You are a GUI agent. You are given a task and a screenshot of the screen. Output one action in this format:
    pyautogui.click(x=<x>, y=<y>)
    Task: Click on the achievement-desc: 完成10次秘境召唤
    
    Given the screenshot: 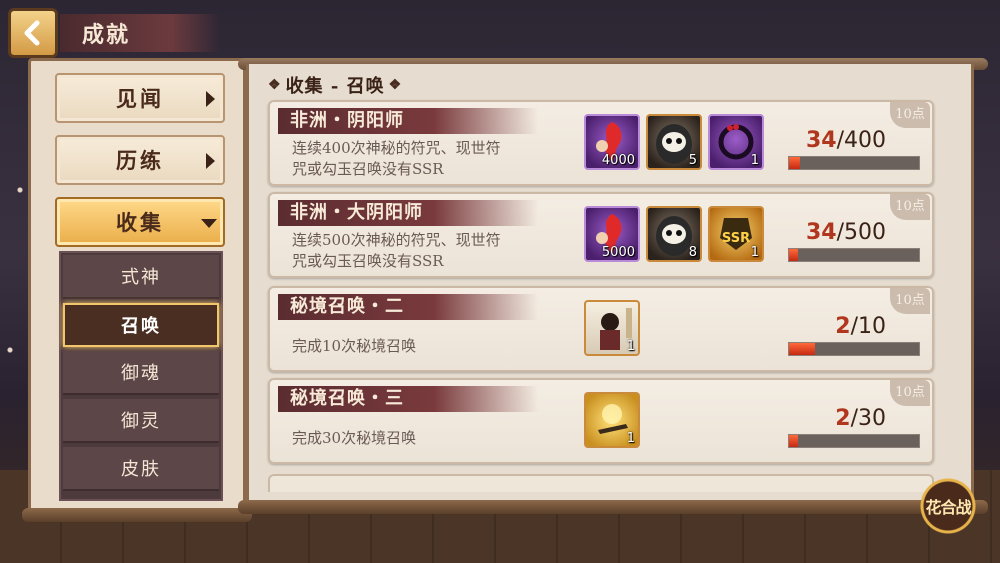 What is the action you would take?
    pyautogui.click(x=437, y=346)
    